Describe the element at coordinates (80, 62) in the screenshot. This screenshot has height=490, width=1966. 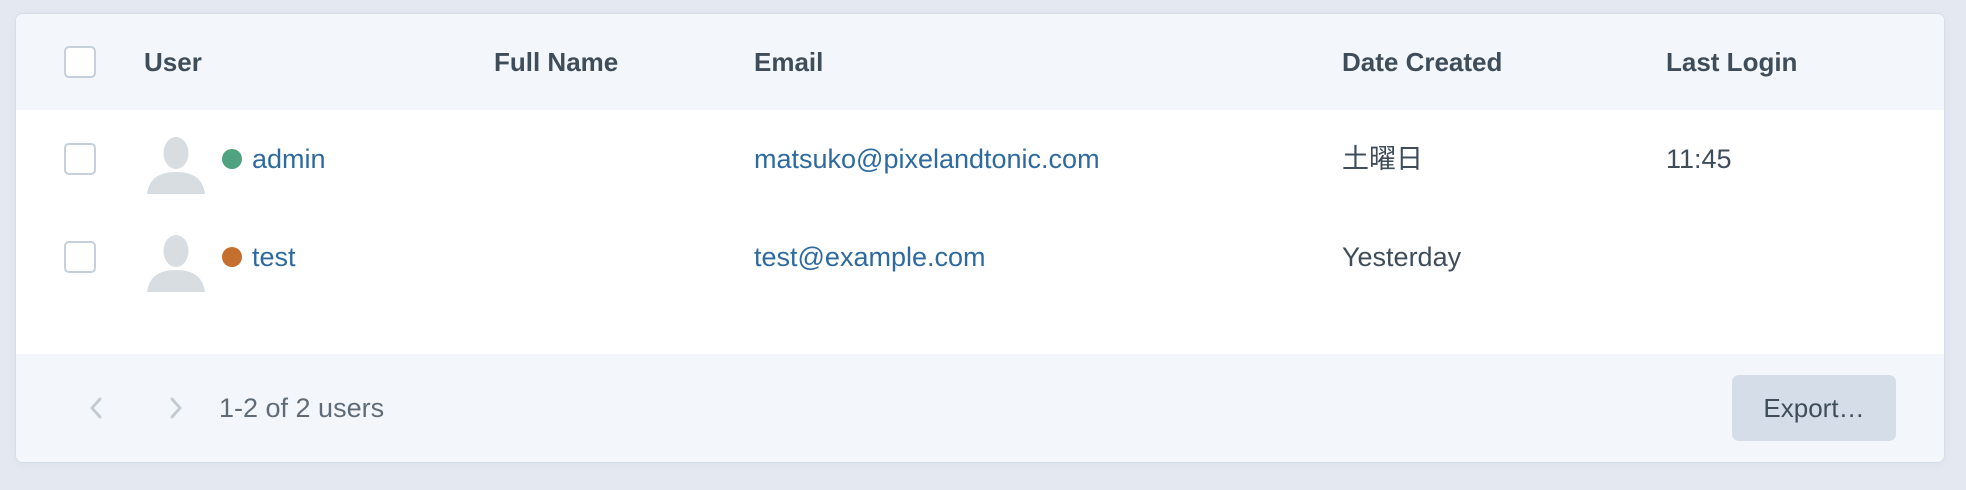
I see `select-all-checkbox` at that location.